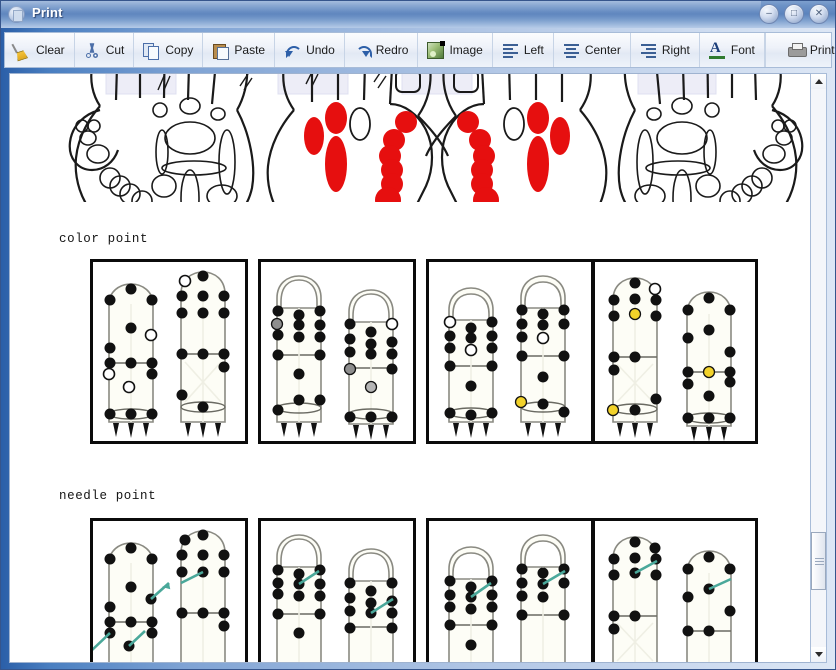 Image resolution: width=836 pixels, height=670 pixels. I want to click on cut-button: Cut, so click(105, 50).